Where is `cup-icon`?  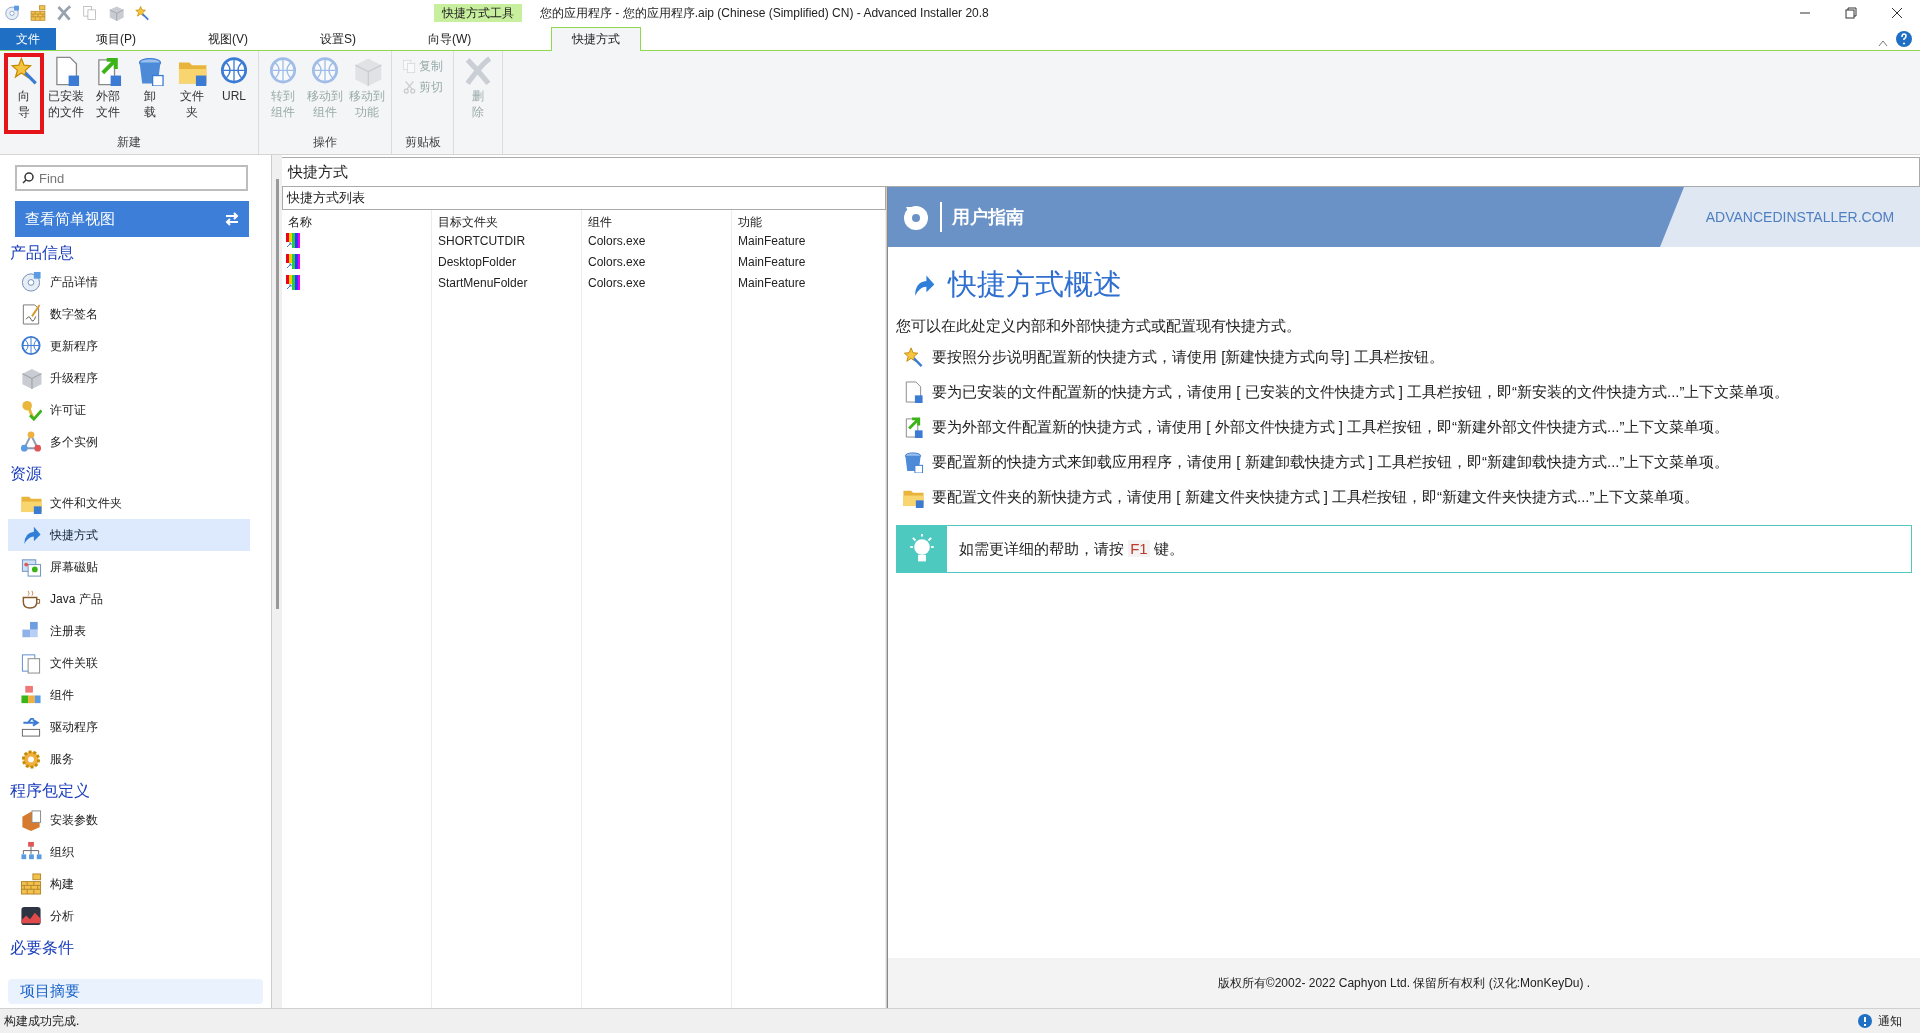
cup-icon is located at coordinates (31, 599).